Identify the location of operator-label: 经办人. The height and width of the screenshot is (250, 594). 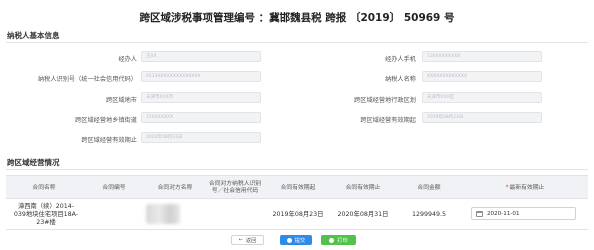
(127, 59).